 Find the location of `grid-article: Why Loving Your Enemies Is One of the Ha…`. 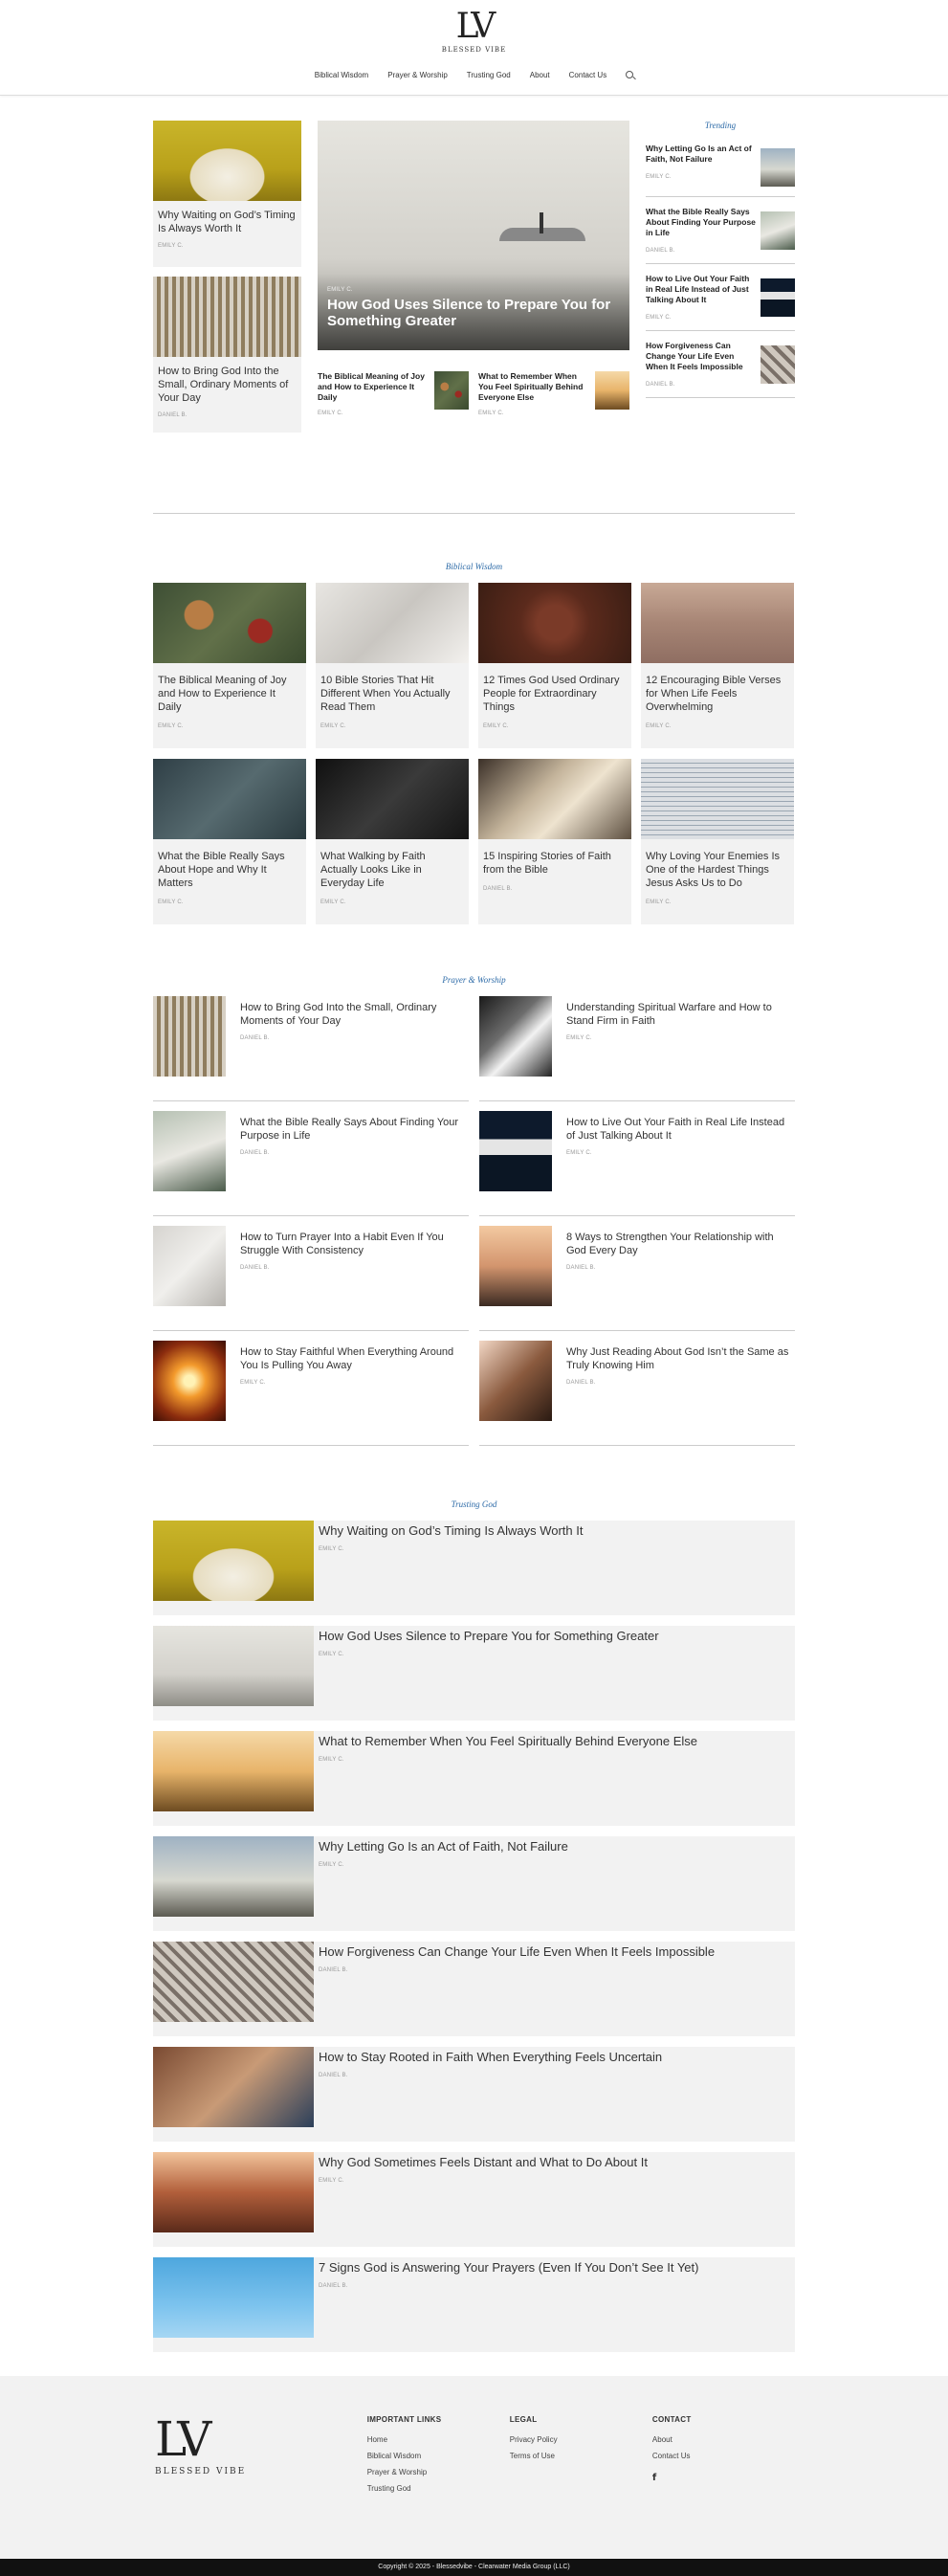

grid-article: Why Loving Your Enemies Is One of the Ha… is located at coordinates (717, 841).